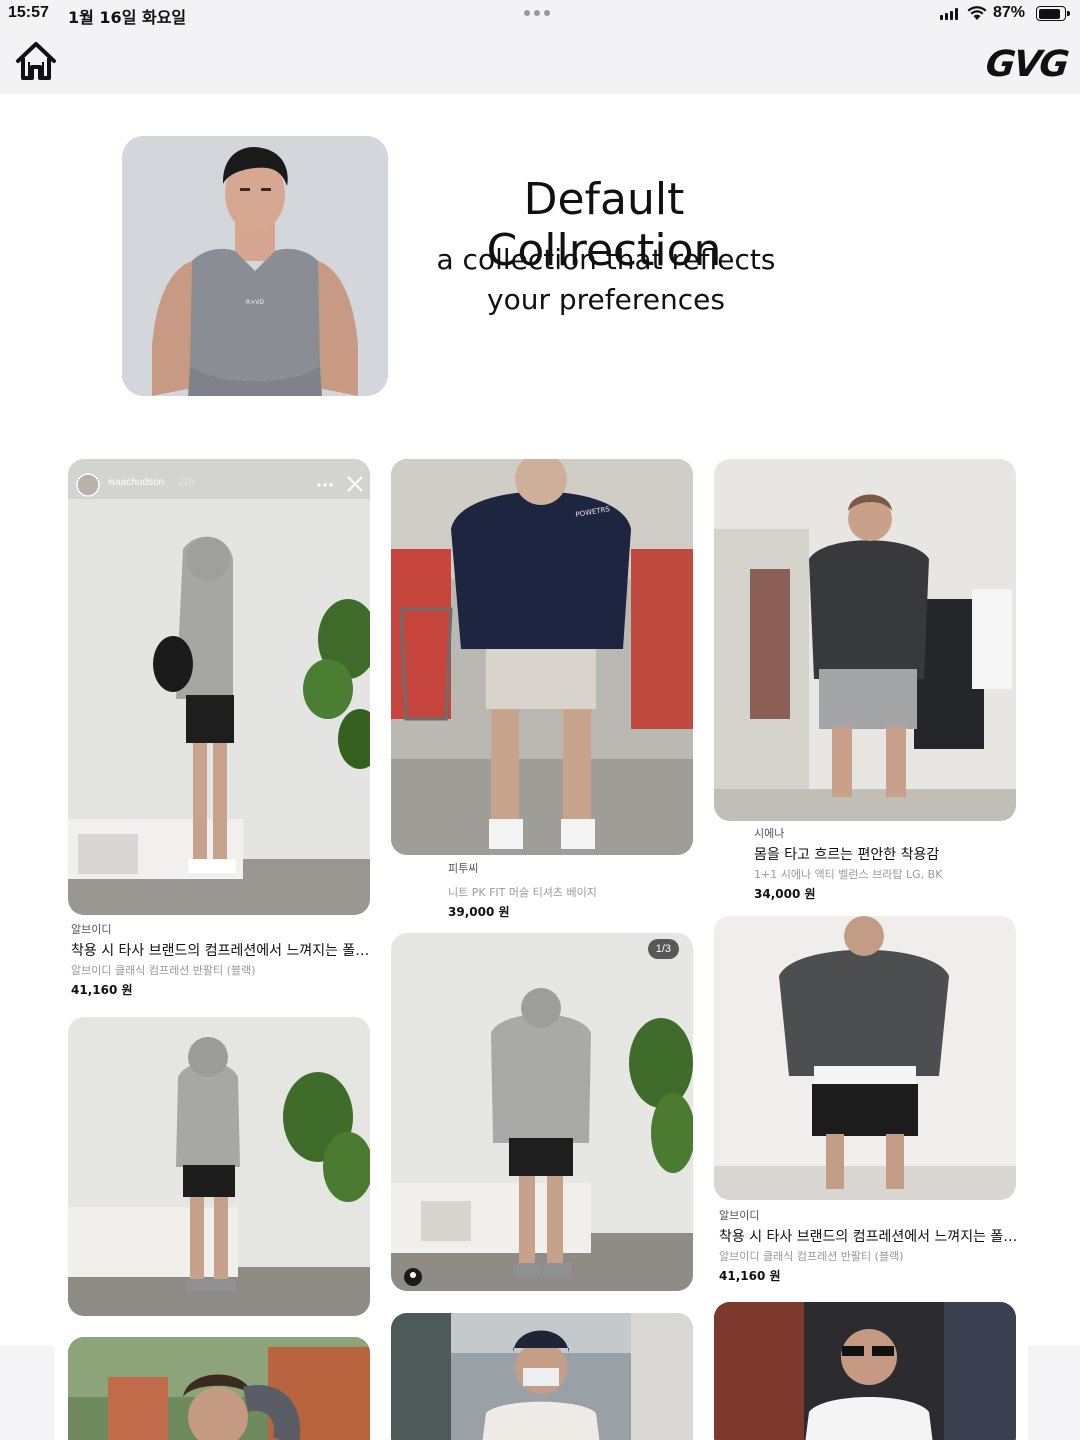  What do you see at coordinates (542, 1112) in the screenshot?
I see `product-card-image: 1/3` at bounding box center [542, 1112].